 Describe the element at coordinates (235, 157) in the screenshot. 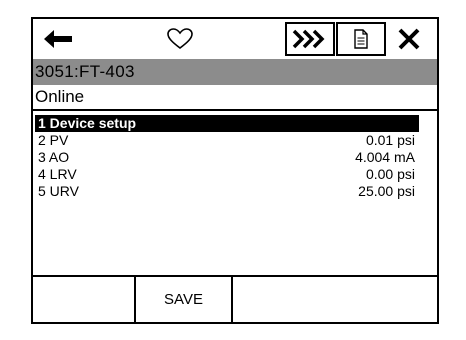

I see `menu-item-ao: 3 AO 4.004 mA` at that location.